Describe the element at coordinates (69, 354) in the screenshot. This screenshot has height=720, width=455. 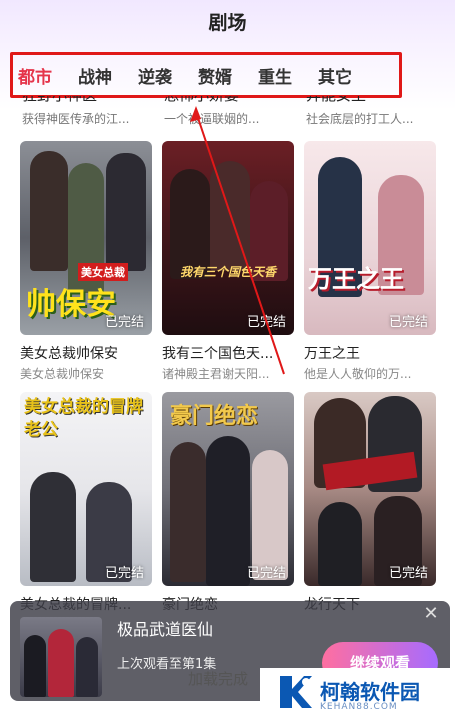
I see `card-title: 美女总裁帅保安` at that location.